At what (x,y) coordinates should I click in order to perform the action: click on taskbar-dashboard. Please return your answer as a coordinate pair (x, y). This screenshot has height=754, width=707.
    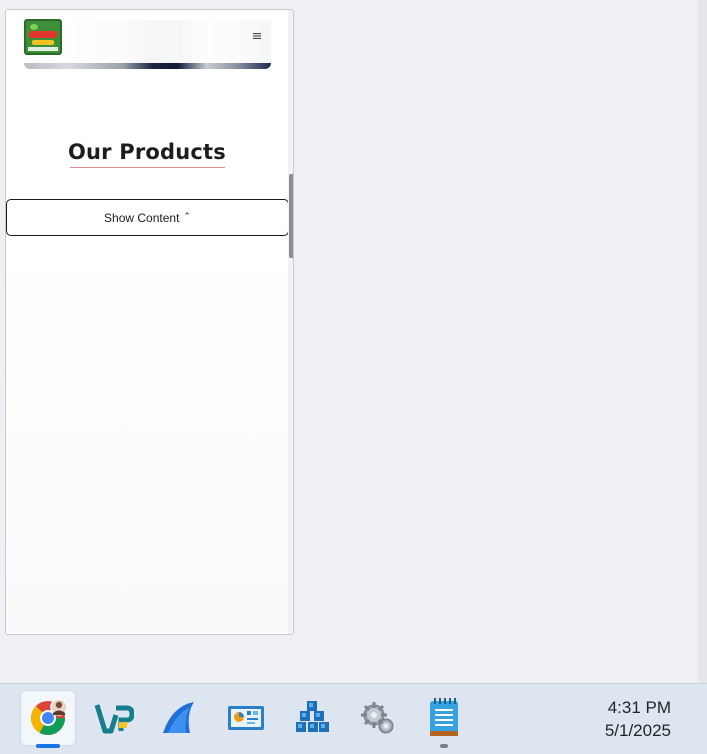
    Looking at the image, I should click on (246, 718).